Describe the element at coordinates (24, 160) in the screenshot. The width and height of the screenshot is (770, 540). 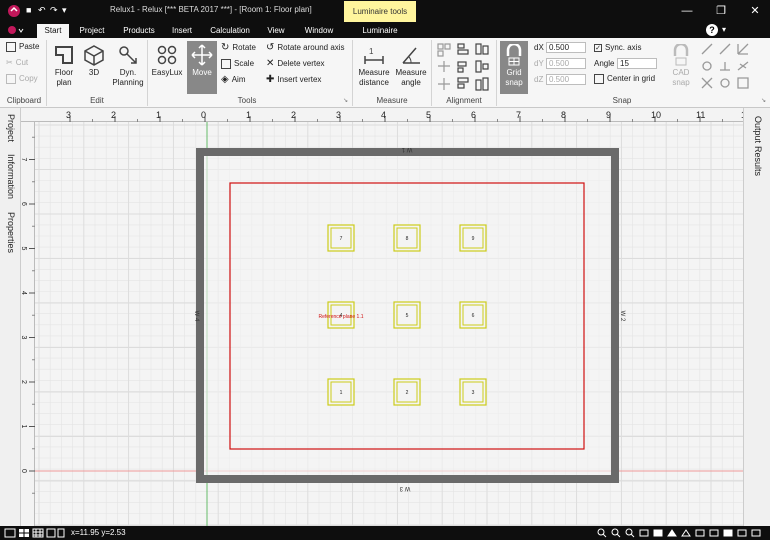
I see `ruler-v-label: 7` at that location.